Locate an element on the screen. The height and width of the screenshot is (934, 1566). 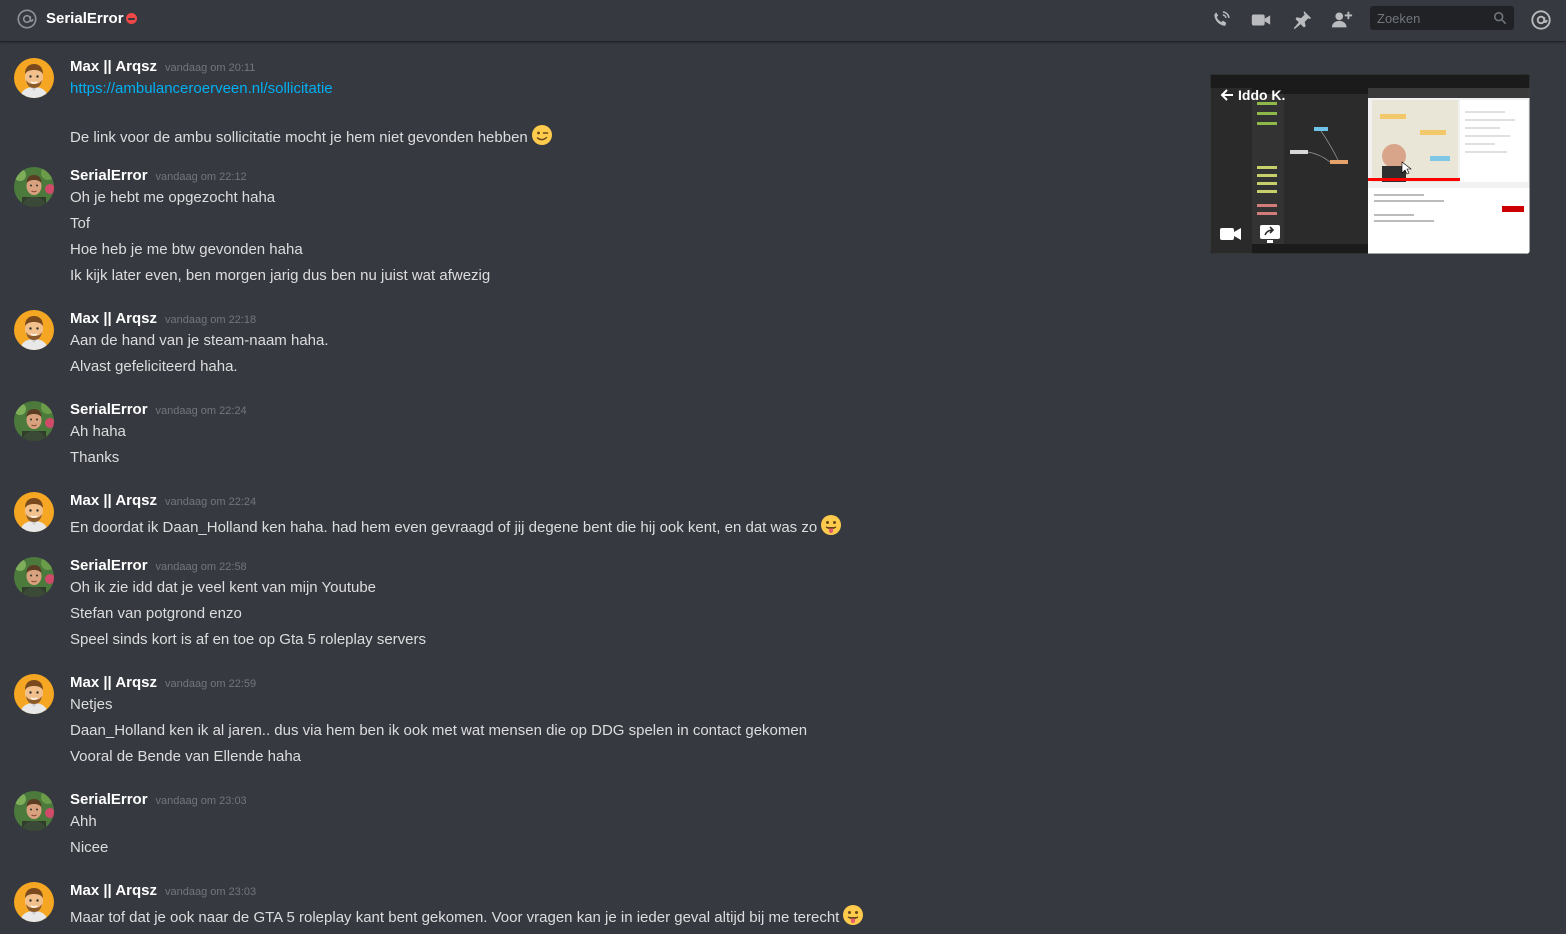
message-timestamp: vandaag om 22:12 is located at coordinates (201, 177).